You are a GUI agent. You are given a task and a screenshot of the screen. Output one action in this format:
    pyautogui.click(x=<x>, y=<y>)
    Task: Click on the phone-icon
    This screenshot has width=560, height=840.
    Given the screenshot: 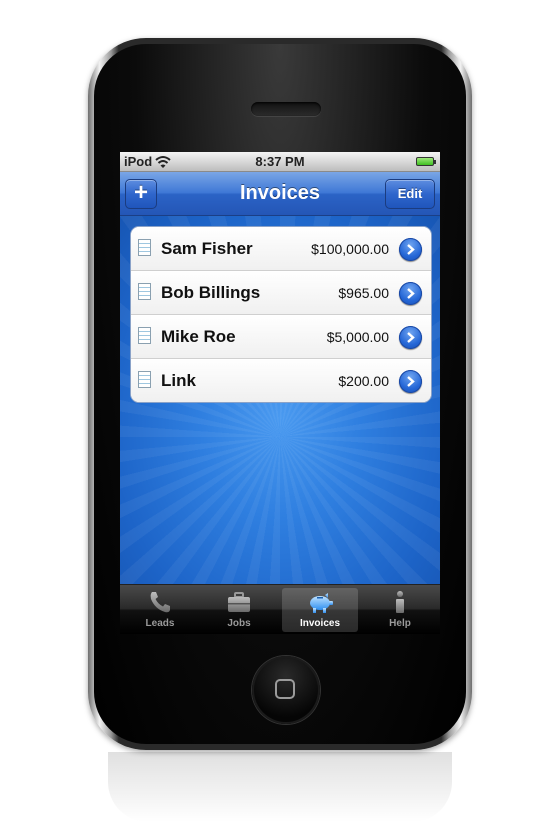 What is the action you would take?
    pyautogui.click(x=160, y=602)
    